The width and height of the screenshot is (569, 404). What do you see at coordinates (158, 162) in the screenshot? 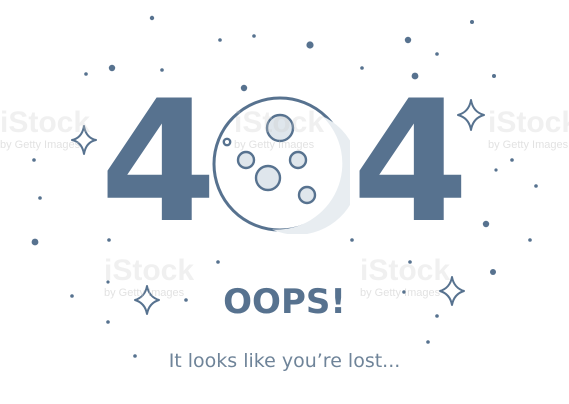
I see `error-code-digit-left: 4` at bounding box center [158, 162].